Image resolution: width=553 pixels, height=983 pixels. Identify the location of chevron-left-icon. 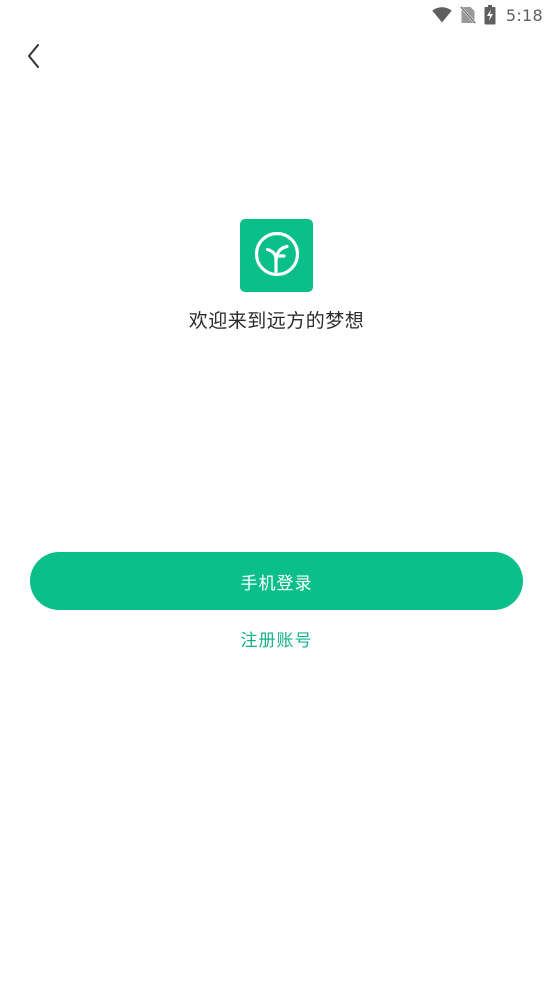
(34, 58).